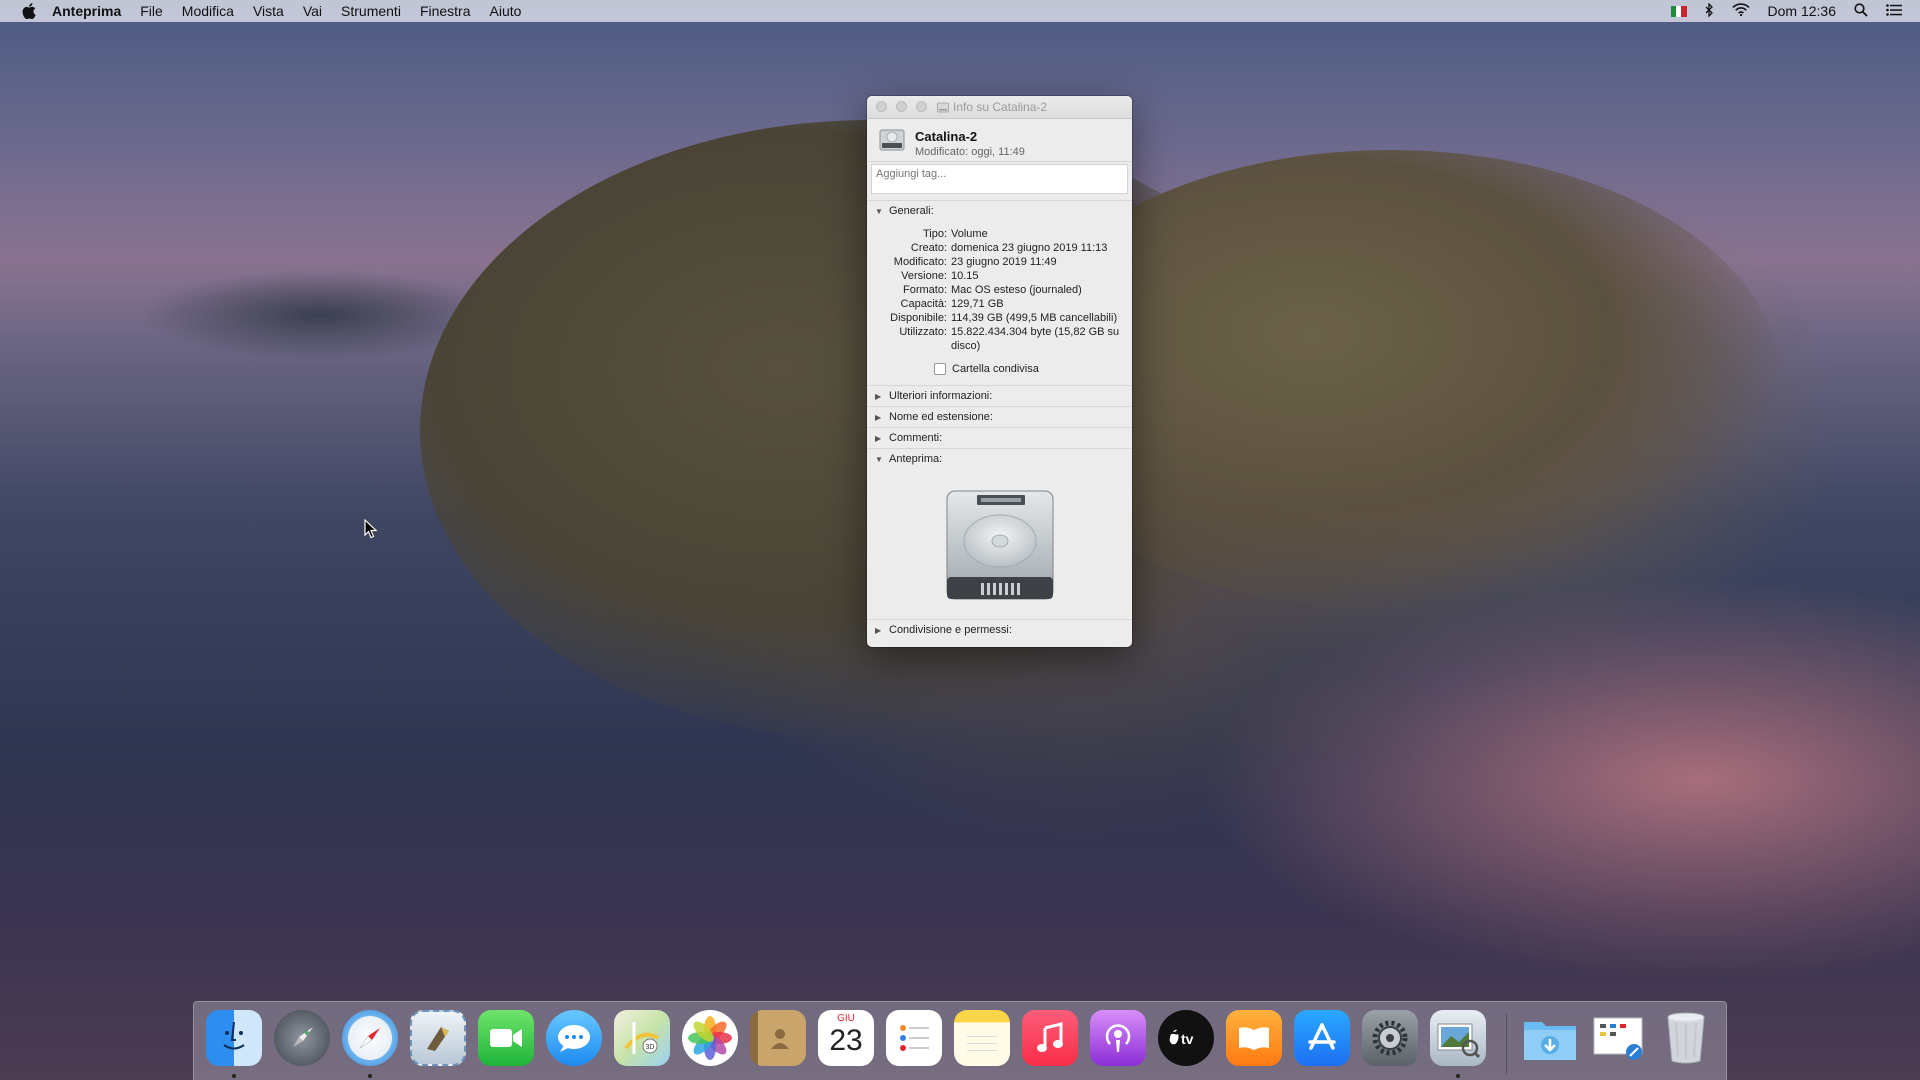 The image size is (1920, 1080). What do you see at coordinates (371, 11) in the screenshot?
I see `menu-tools: Strumenti` at bounding box center [371, 11].